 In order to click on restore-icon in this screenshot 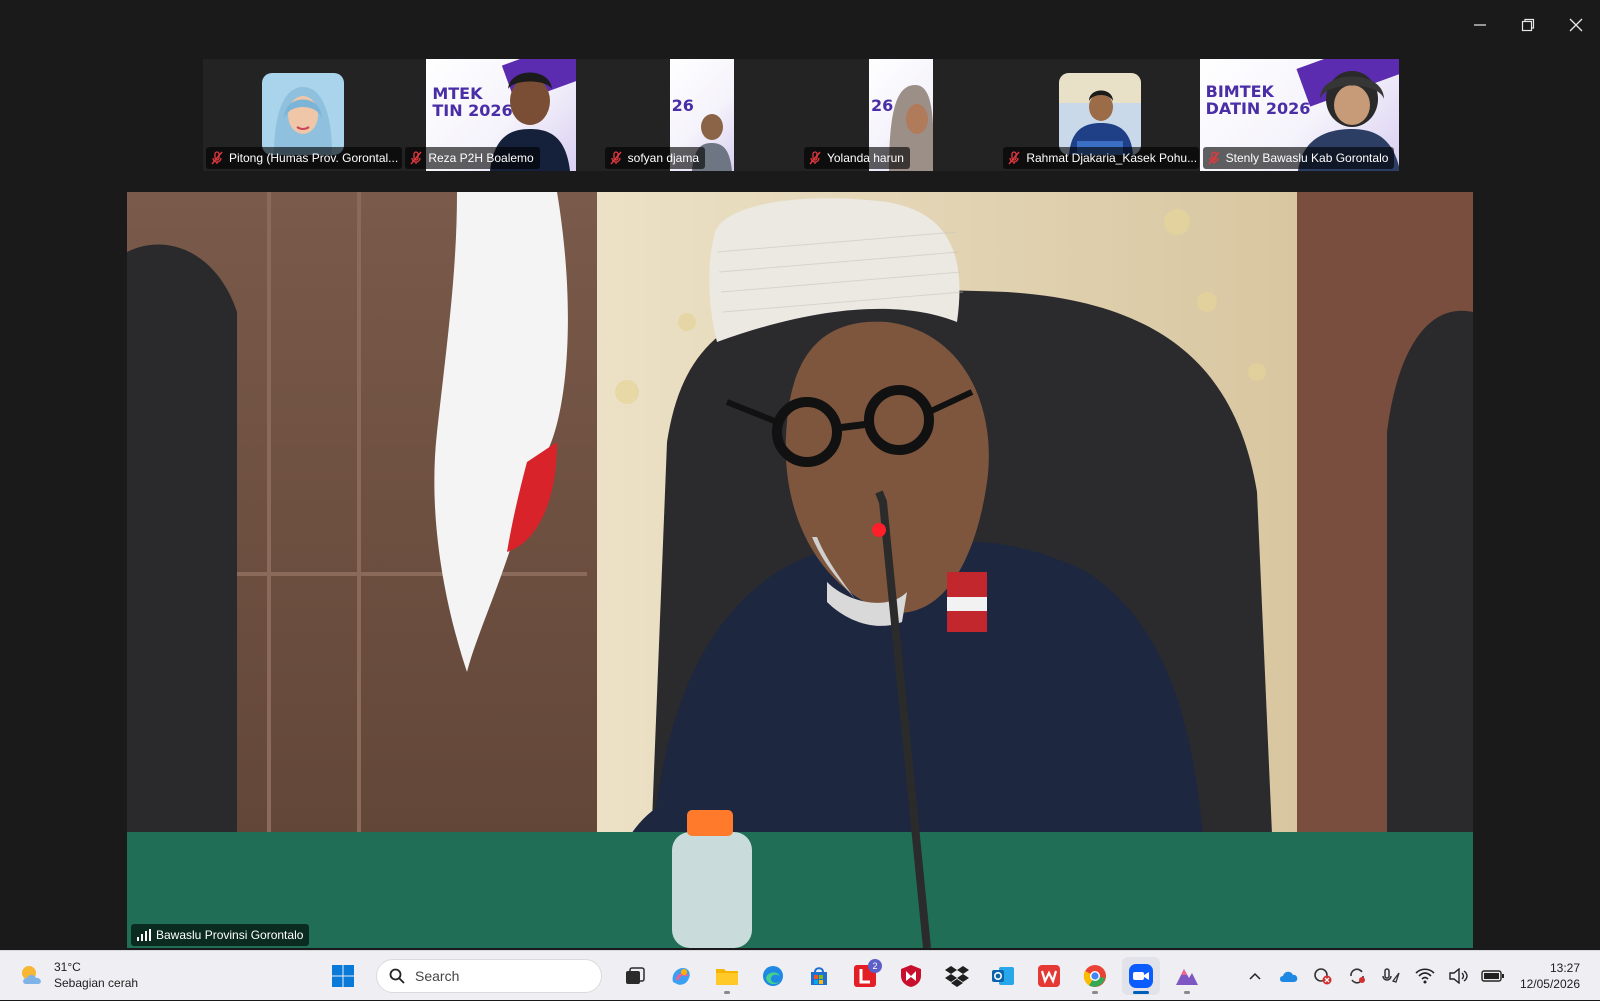, I will do `click(1528, 25)`.